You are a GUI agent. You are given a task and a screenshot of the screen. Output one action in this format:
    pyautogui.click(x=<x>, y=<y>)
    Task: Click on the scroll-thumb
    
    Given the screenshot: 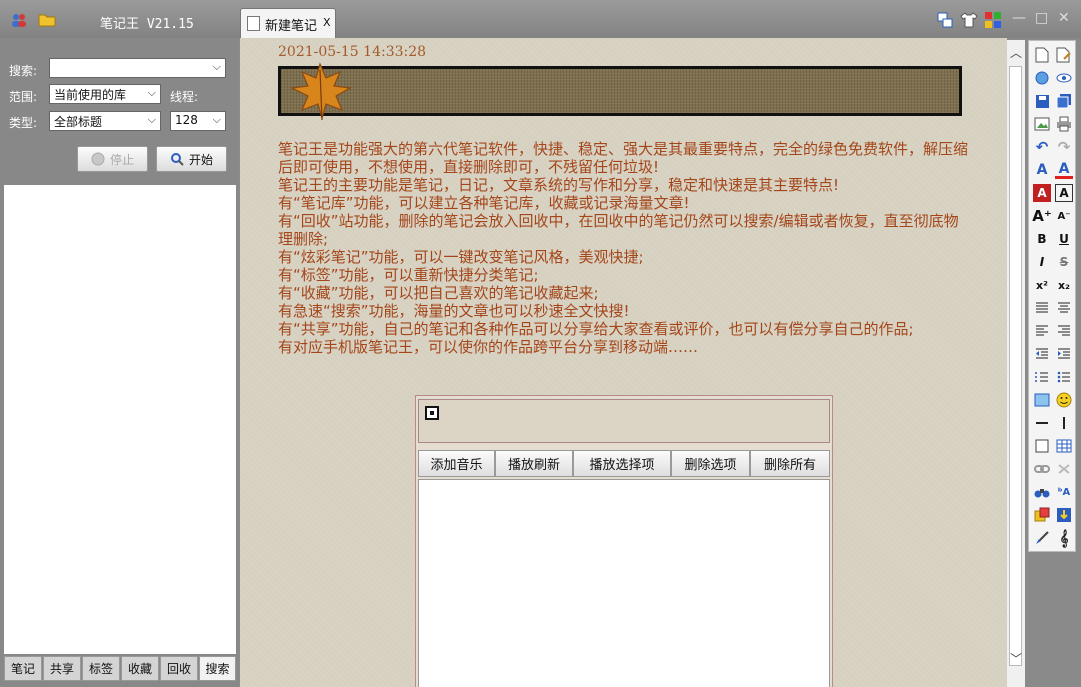 What is the action you would take?
    pyautogui.click(x=1015, y=366)
    